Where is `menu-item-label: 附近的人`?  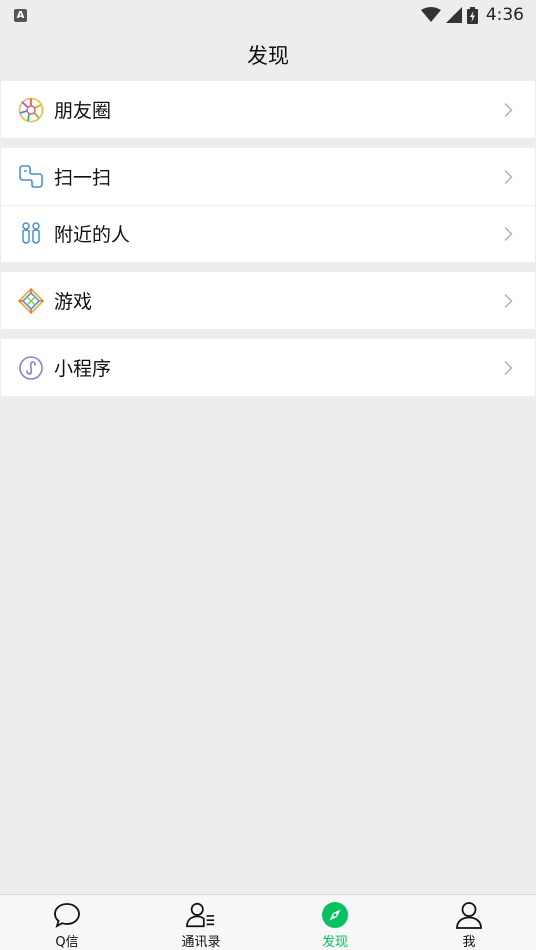
menu-item-label: 附近的人 is located at coordinates (92, 235).